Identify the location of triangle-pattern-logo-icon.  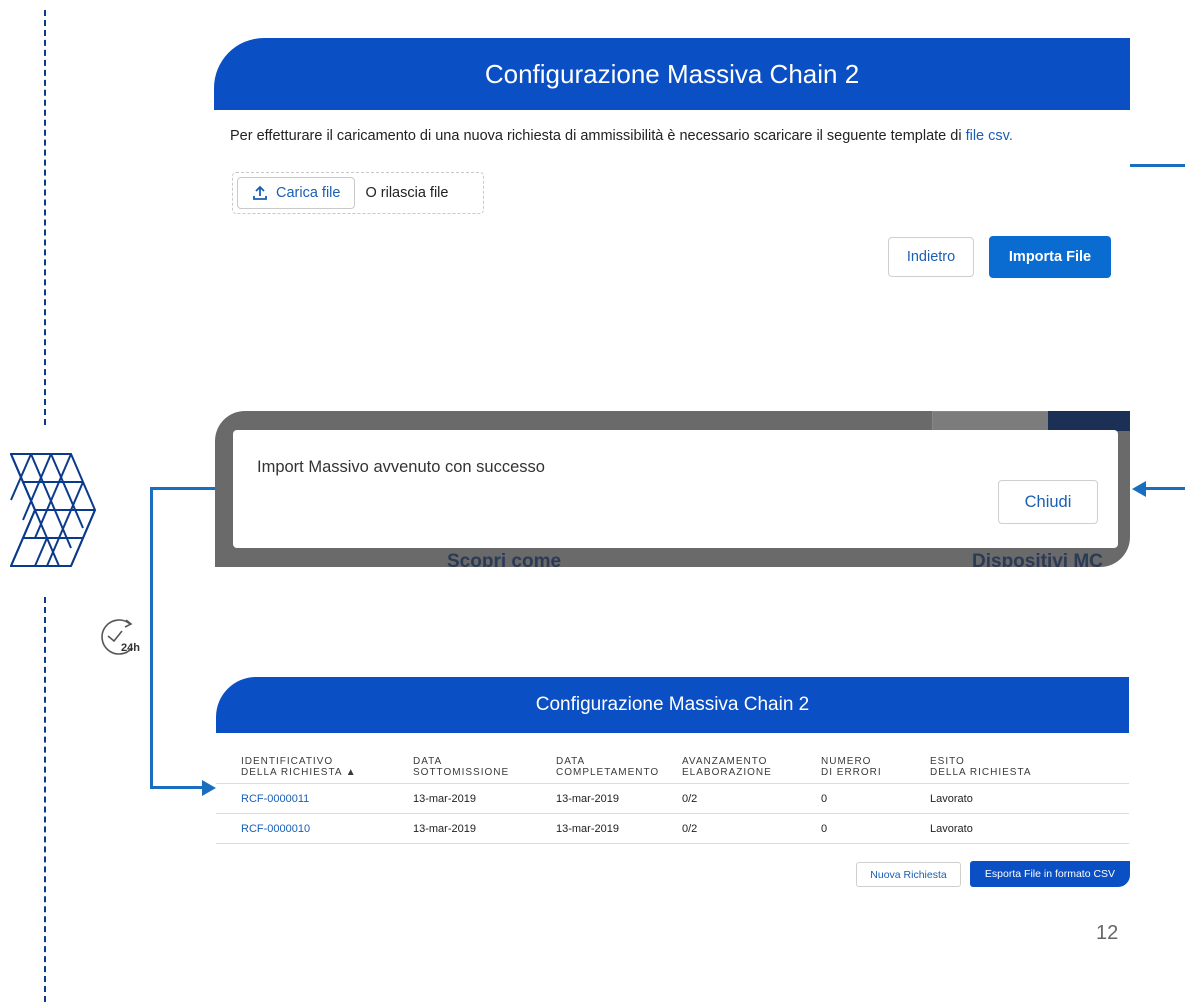
(53, 510).